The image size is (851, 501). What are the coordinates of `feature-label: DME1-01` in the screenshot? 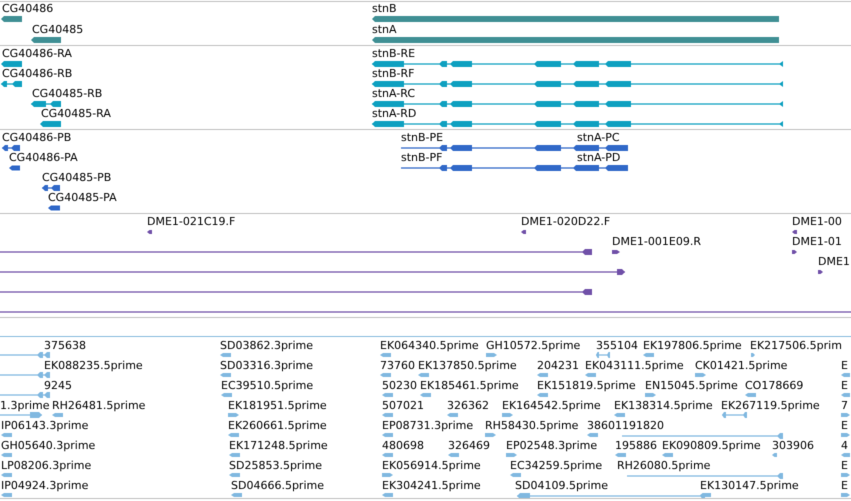 It's located at (817, 241).